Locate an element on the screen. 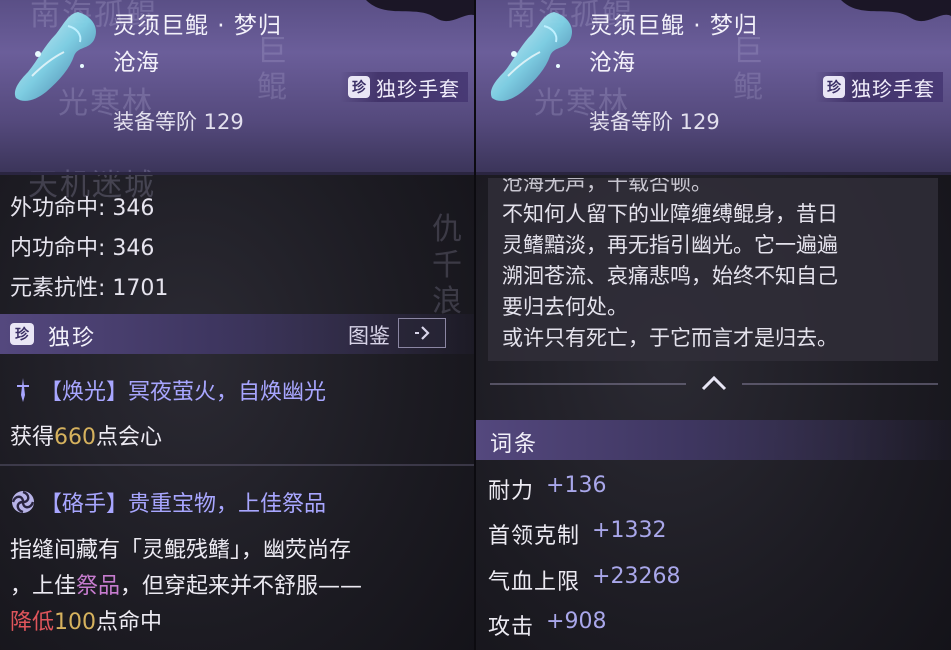  lore-line: 灵鳍黯淡，再无指引幽光。它一遍遍 is located at coordinates (670, 245).